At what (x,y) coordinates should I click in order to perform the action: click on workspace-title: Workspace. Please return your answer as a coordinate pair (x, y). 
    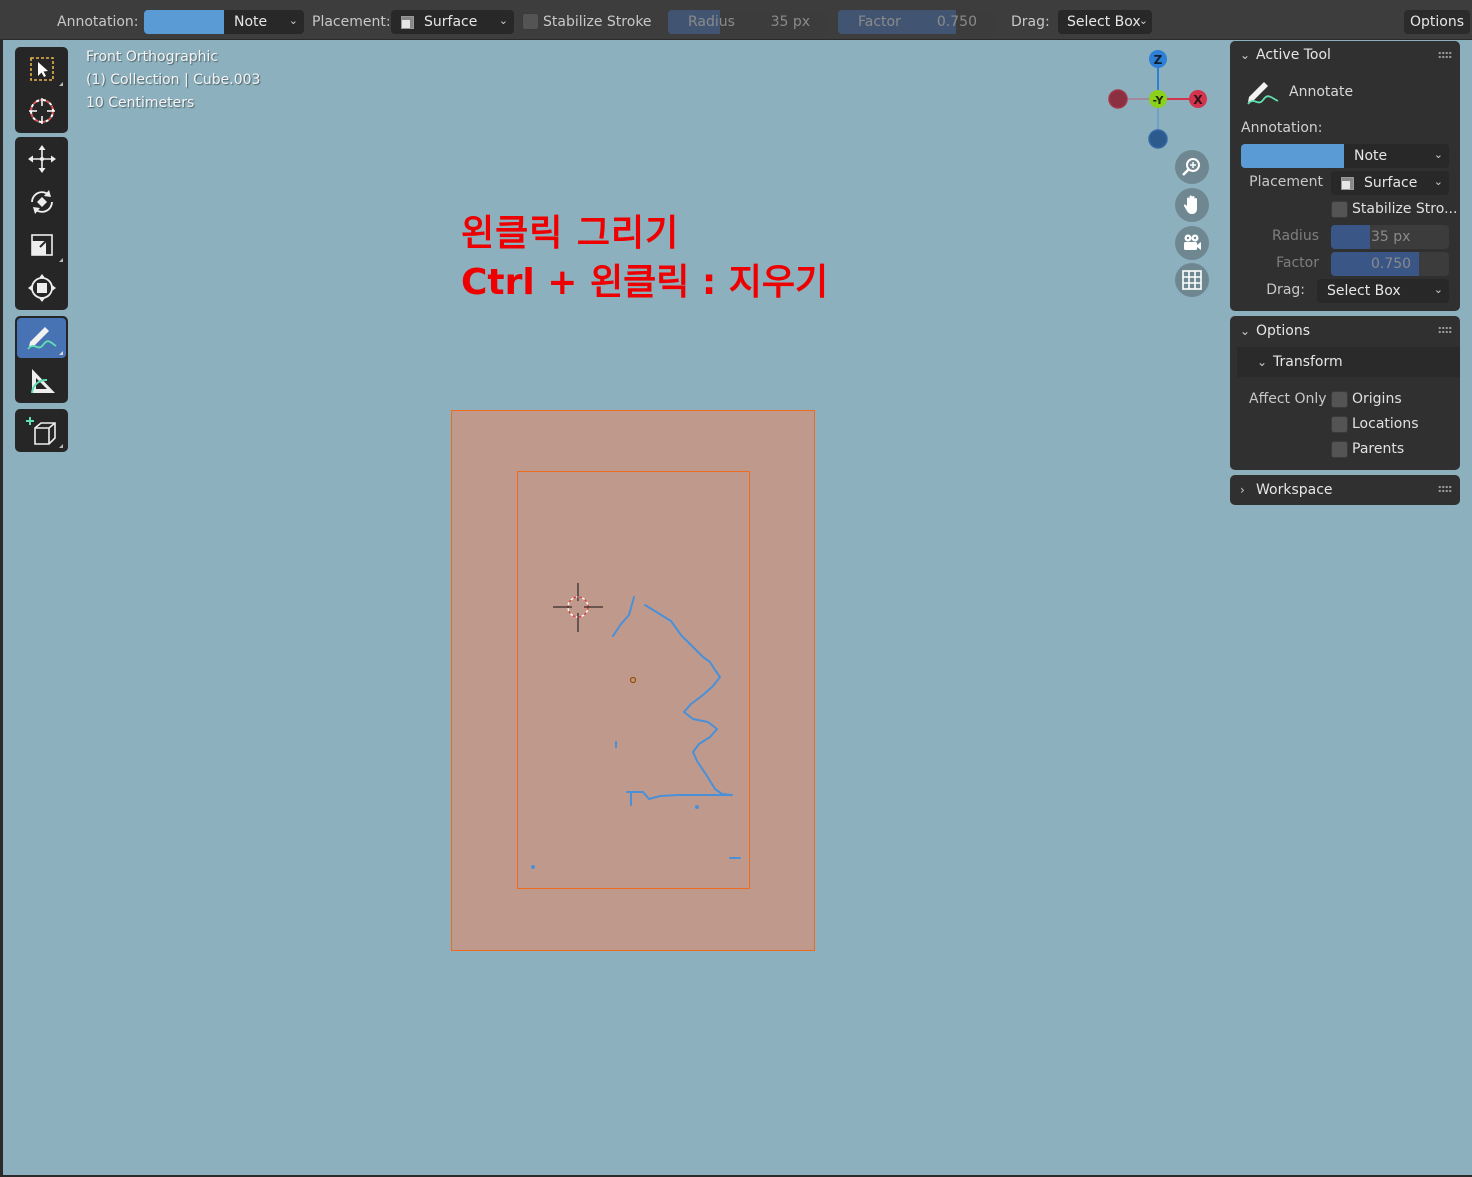
    Looking at the image, I should click on (1294, 490).